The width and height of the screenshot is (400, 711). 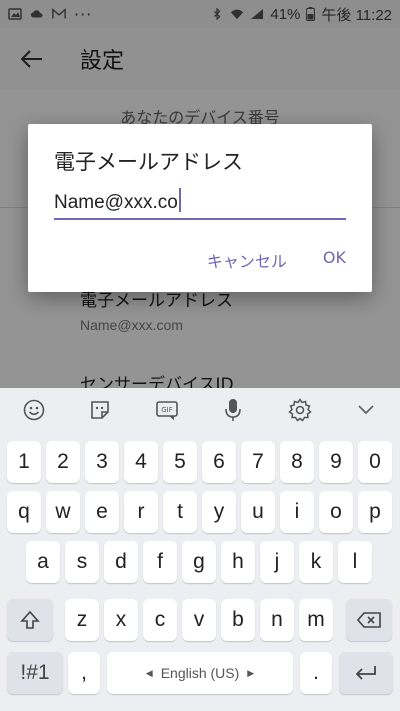 I want to click on lang-right-icon: ▶, so click(x=251, y=672).